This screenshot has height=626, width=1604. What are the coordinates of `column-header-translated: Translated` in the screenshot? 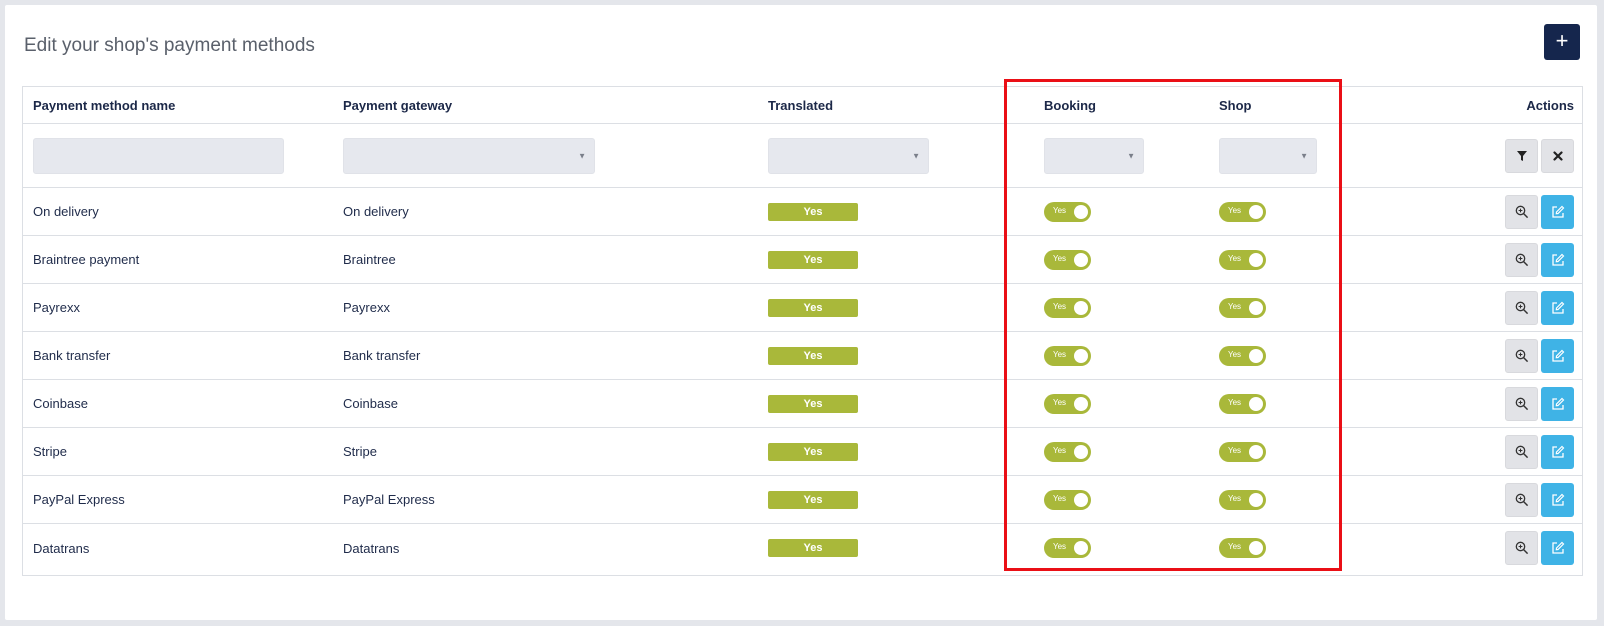 It's located at (800, 105).